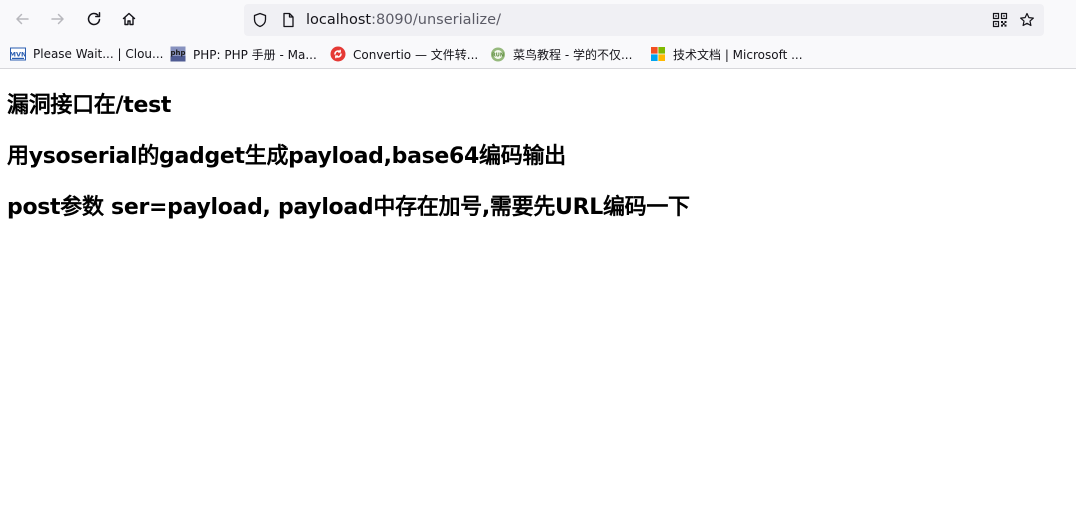  I want to click on svg-text: RUN, so click(498, 56).